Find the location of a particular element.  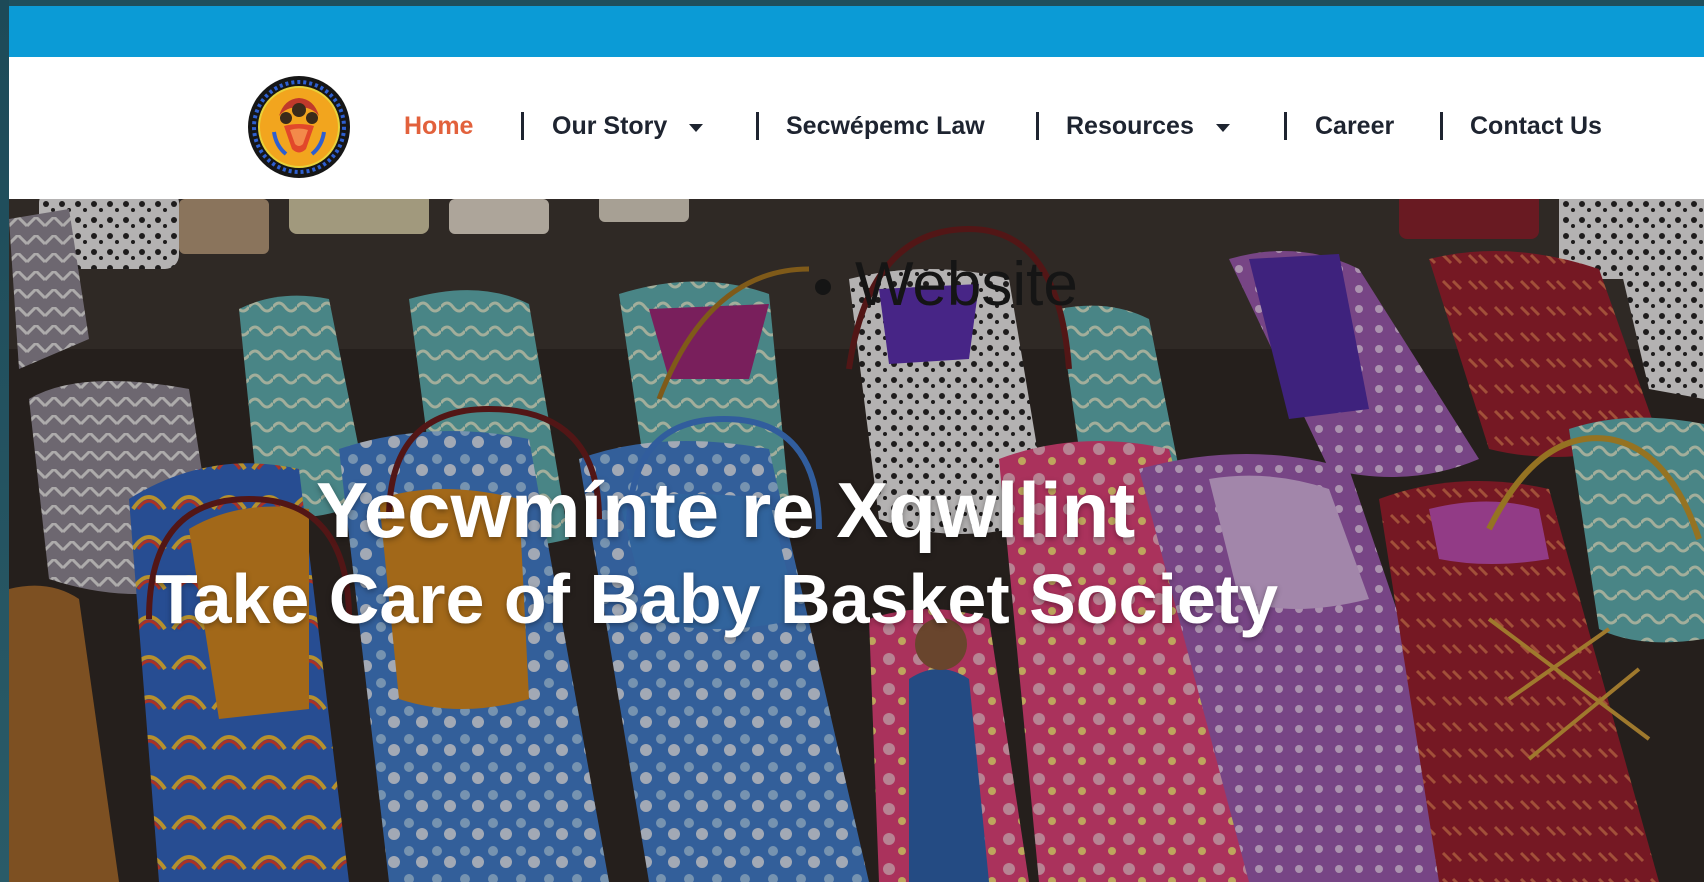

nav-label-career: Career is located at coordinates (1355, 126).